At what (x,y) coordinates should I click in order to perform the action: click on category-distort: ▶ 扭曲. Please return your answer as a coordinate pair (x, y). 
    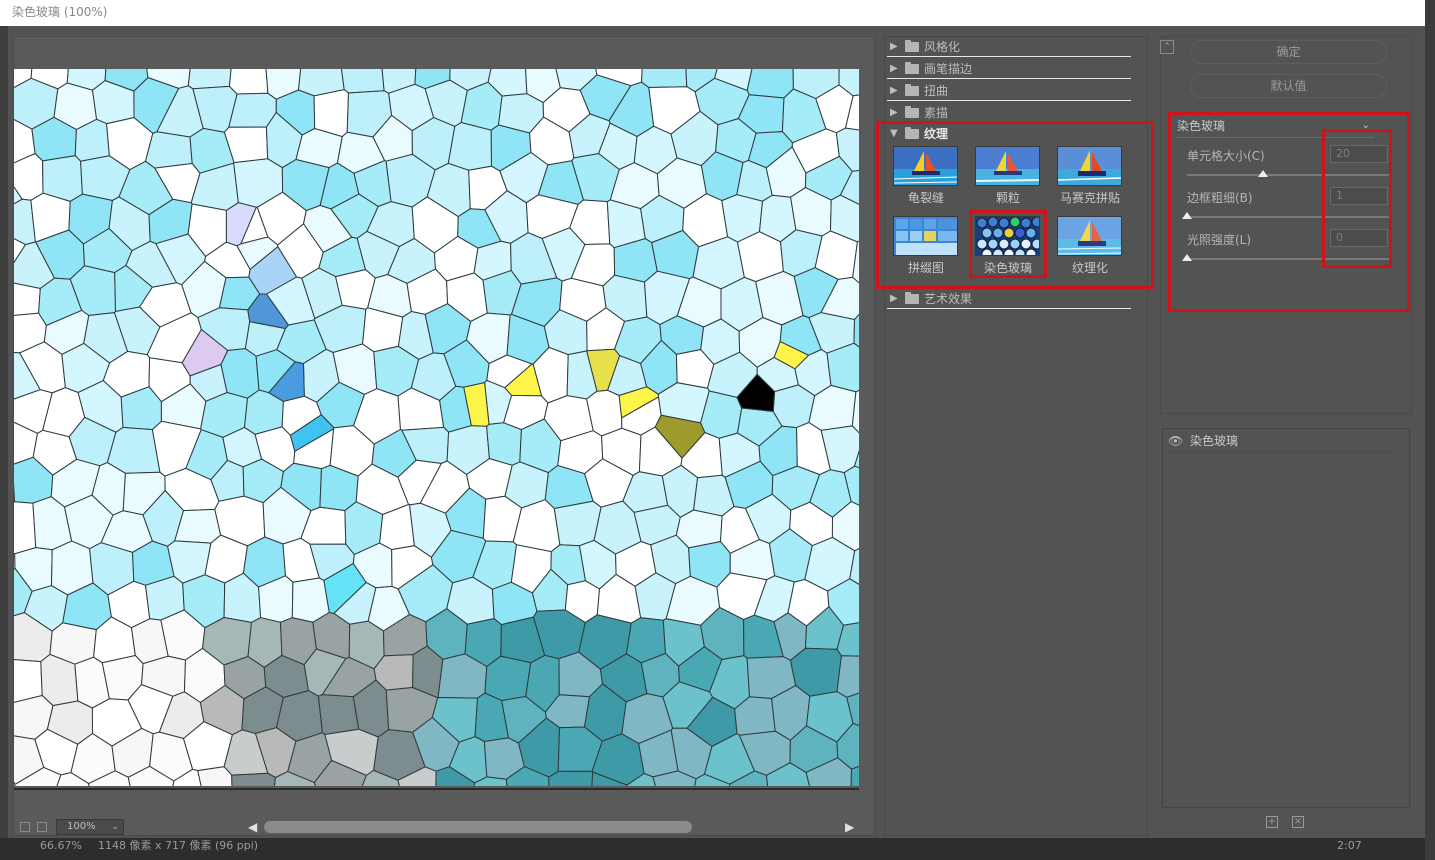
    Looking at the image, I should click on (1009, 91).